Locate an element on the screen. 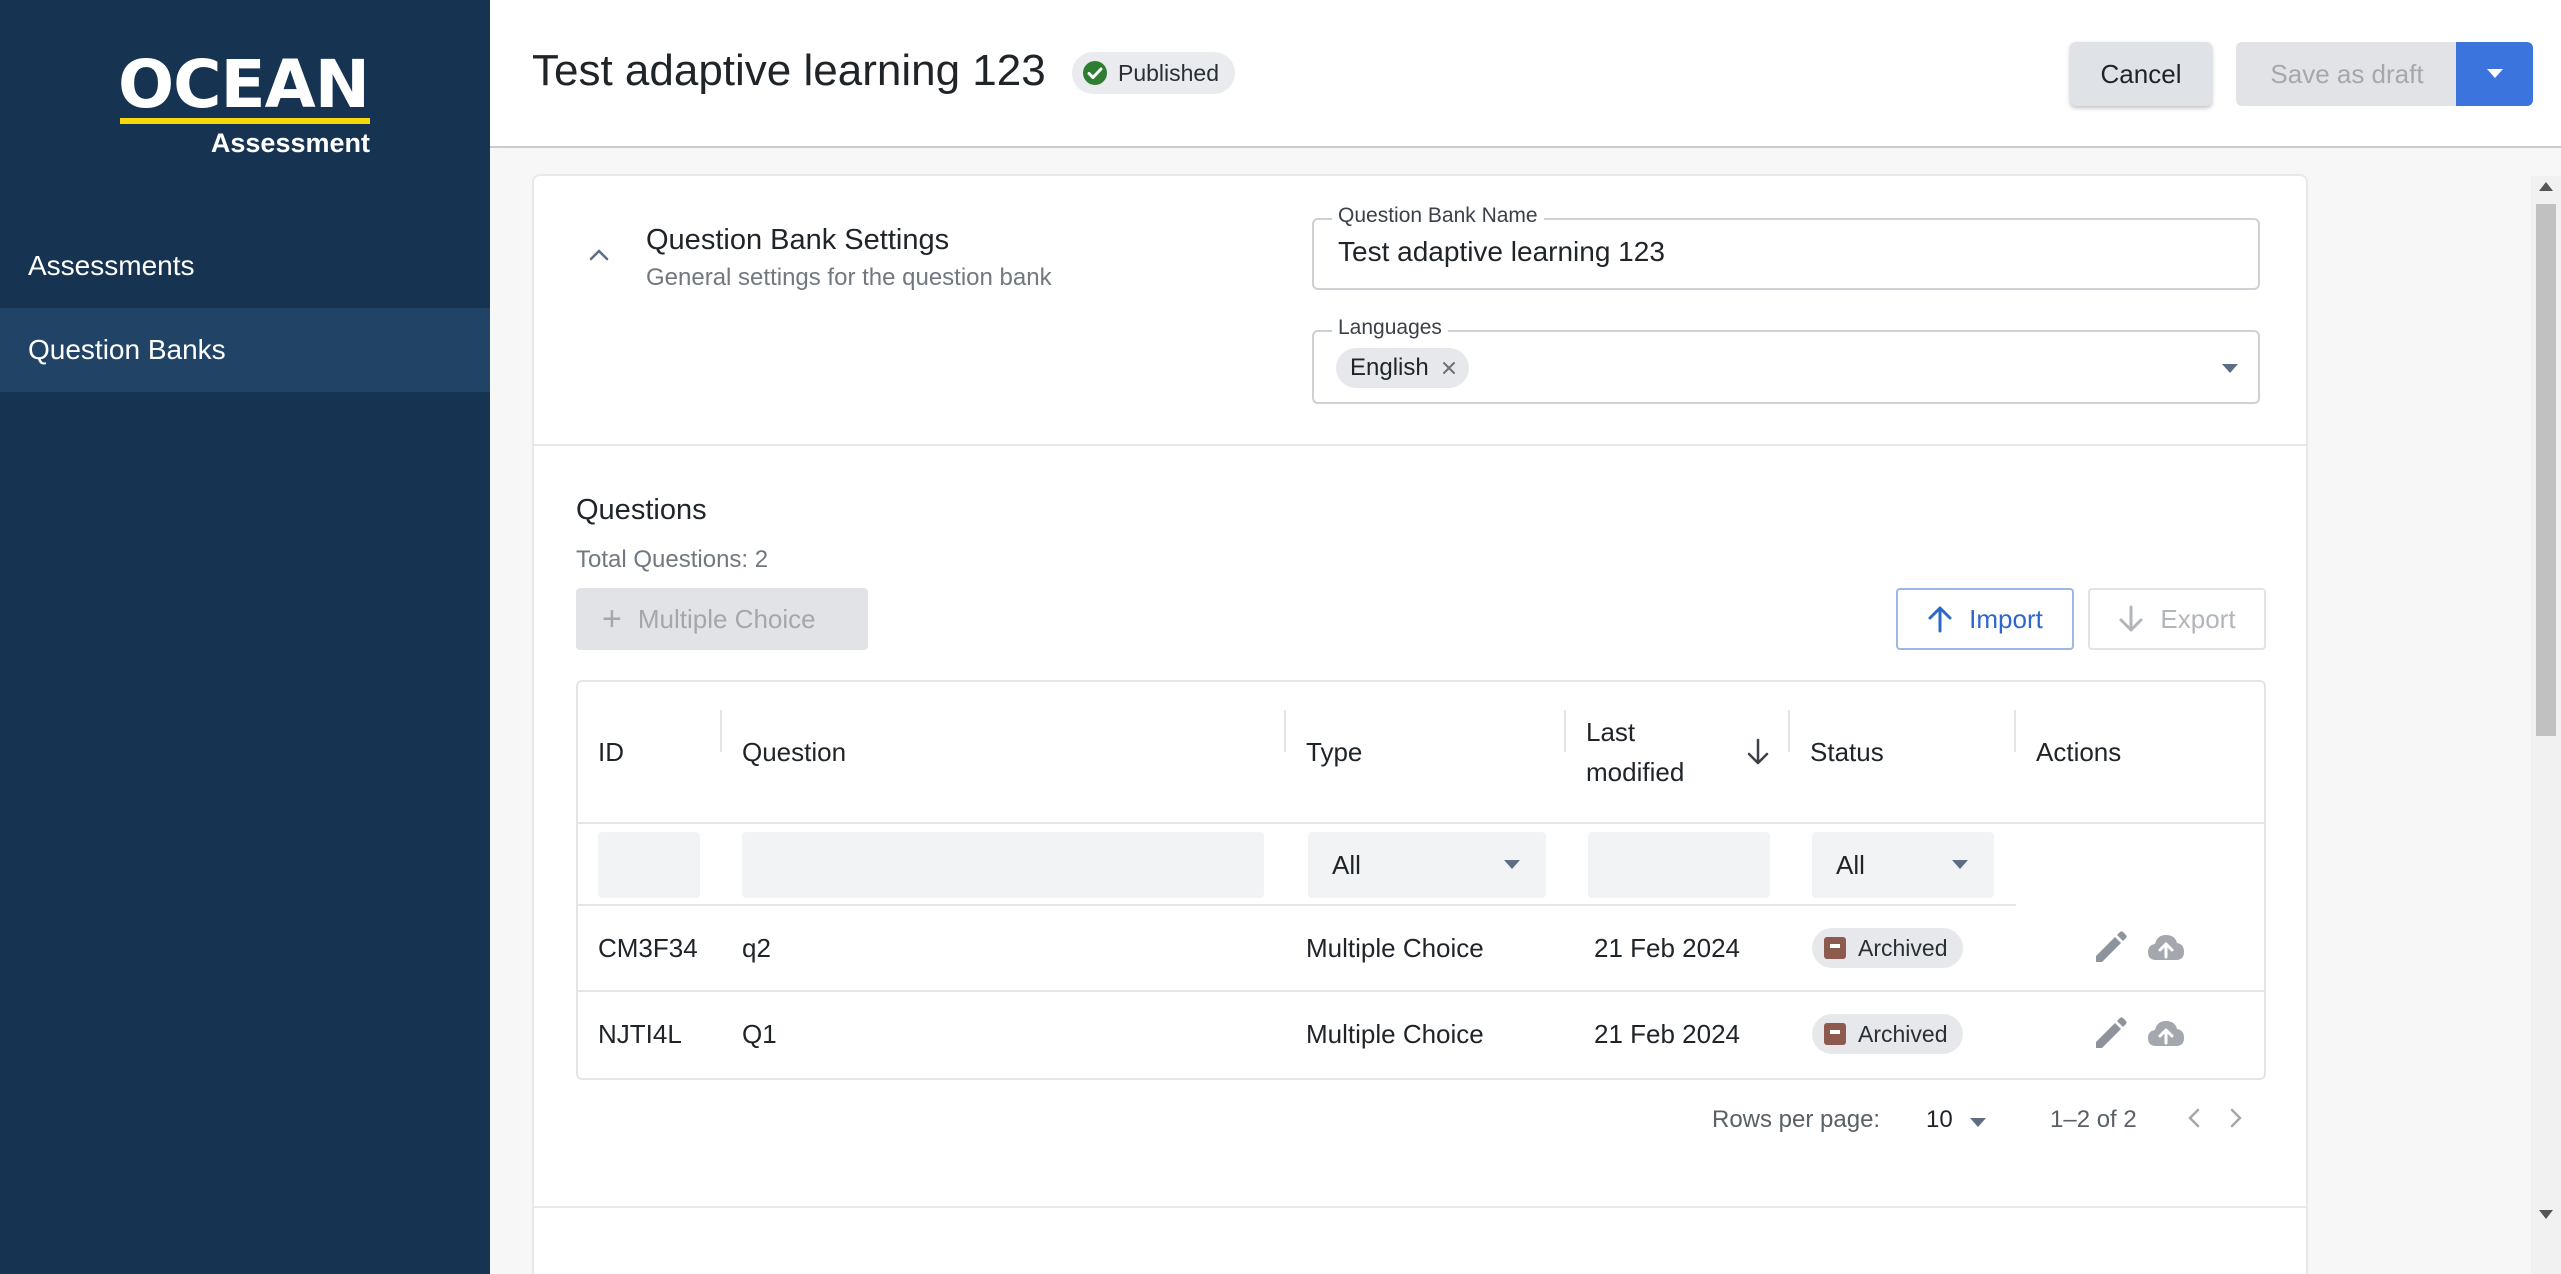 The height and width of the screenshot is (1274, 2561). question-bank-name-label: Question Bank Name is located at coordinates (1438, 216).